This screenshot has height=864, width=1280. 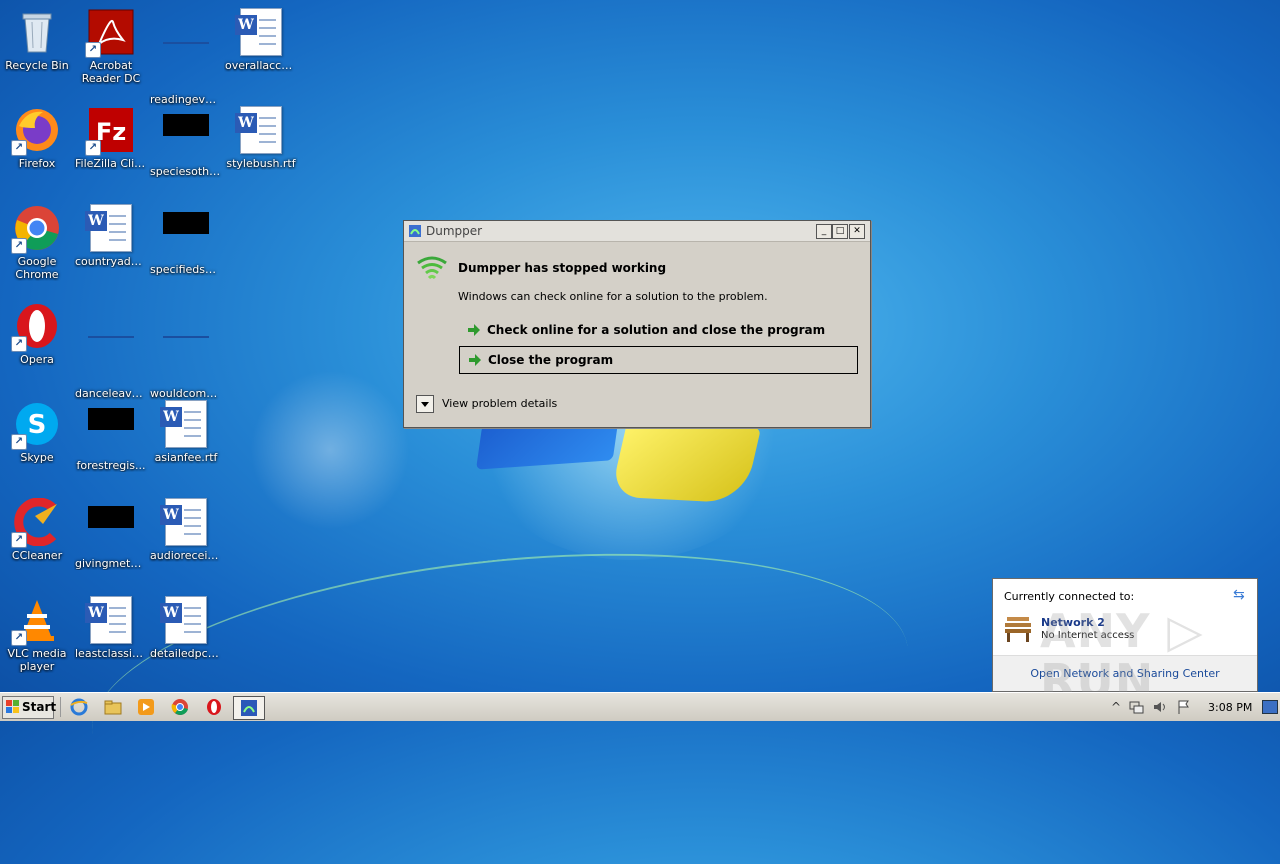 I want to click on desktop-icon-label: VLC media player, so click(x=37, y=660).